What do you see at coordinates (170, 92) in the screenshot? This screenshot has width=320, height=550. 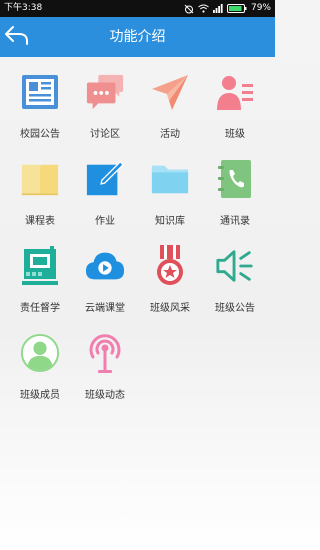 I see `paper-plane-icon` at bounding box center [170, 92].